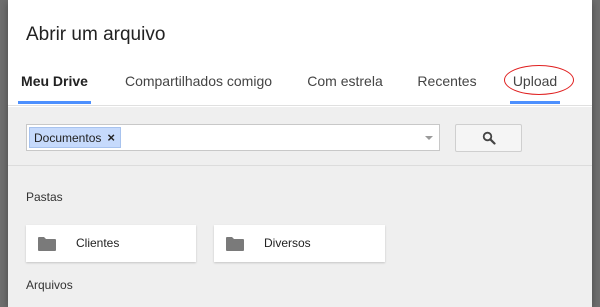 This screenshot has width=600, height=307. Describe the element at coordinates (98, 243) in the screenshot. I see `folder-name: Clientes` at that location.